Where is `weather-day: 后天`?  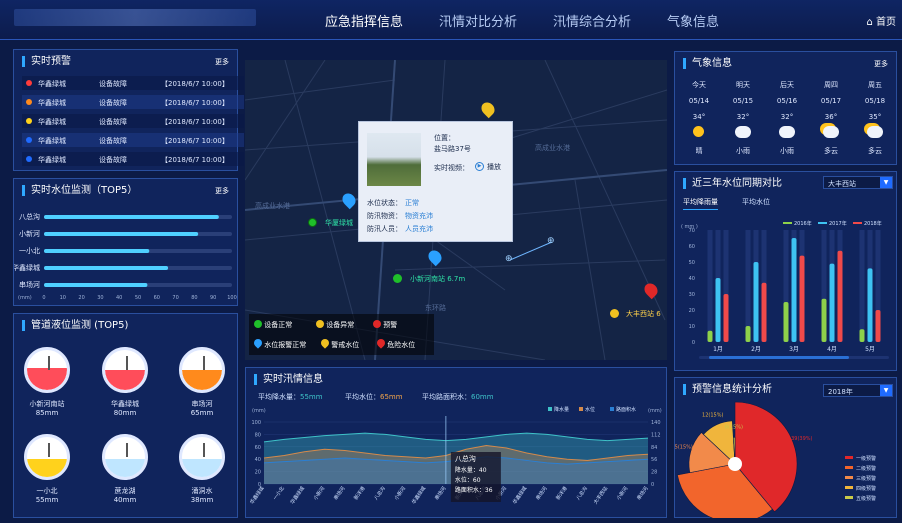 weather-day: 后天 is located at coordinates (787, 85).